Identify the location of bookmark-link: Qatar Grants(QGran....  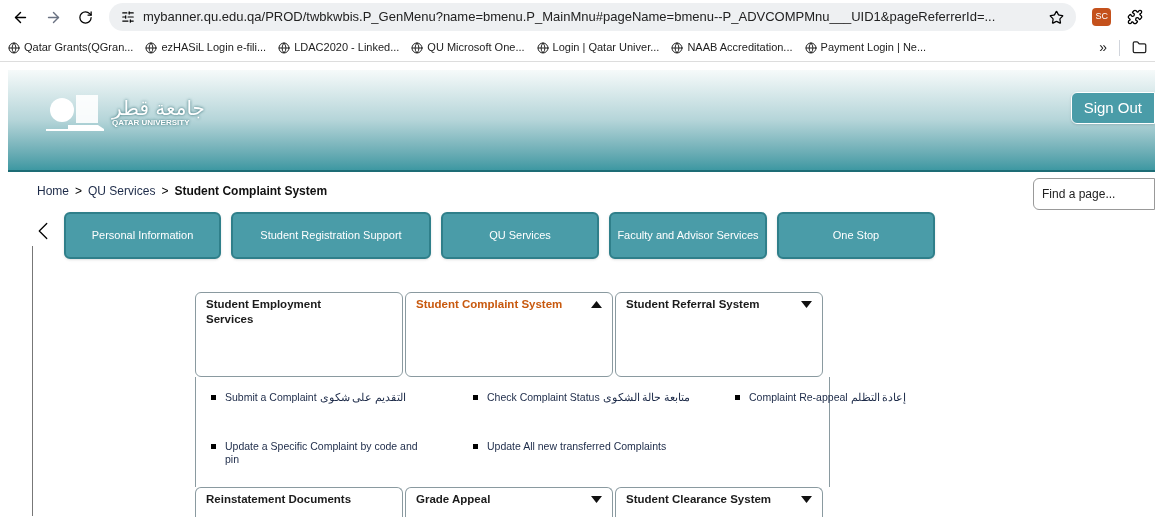
(79, 47).